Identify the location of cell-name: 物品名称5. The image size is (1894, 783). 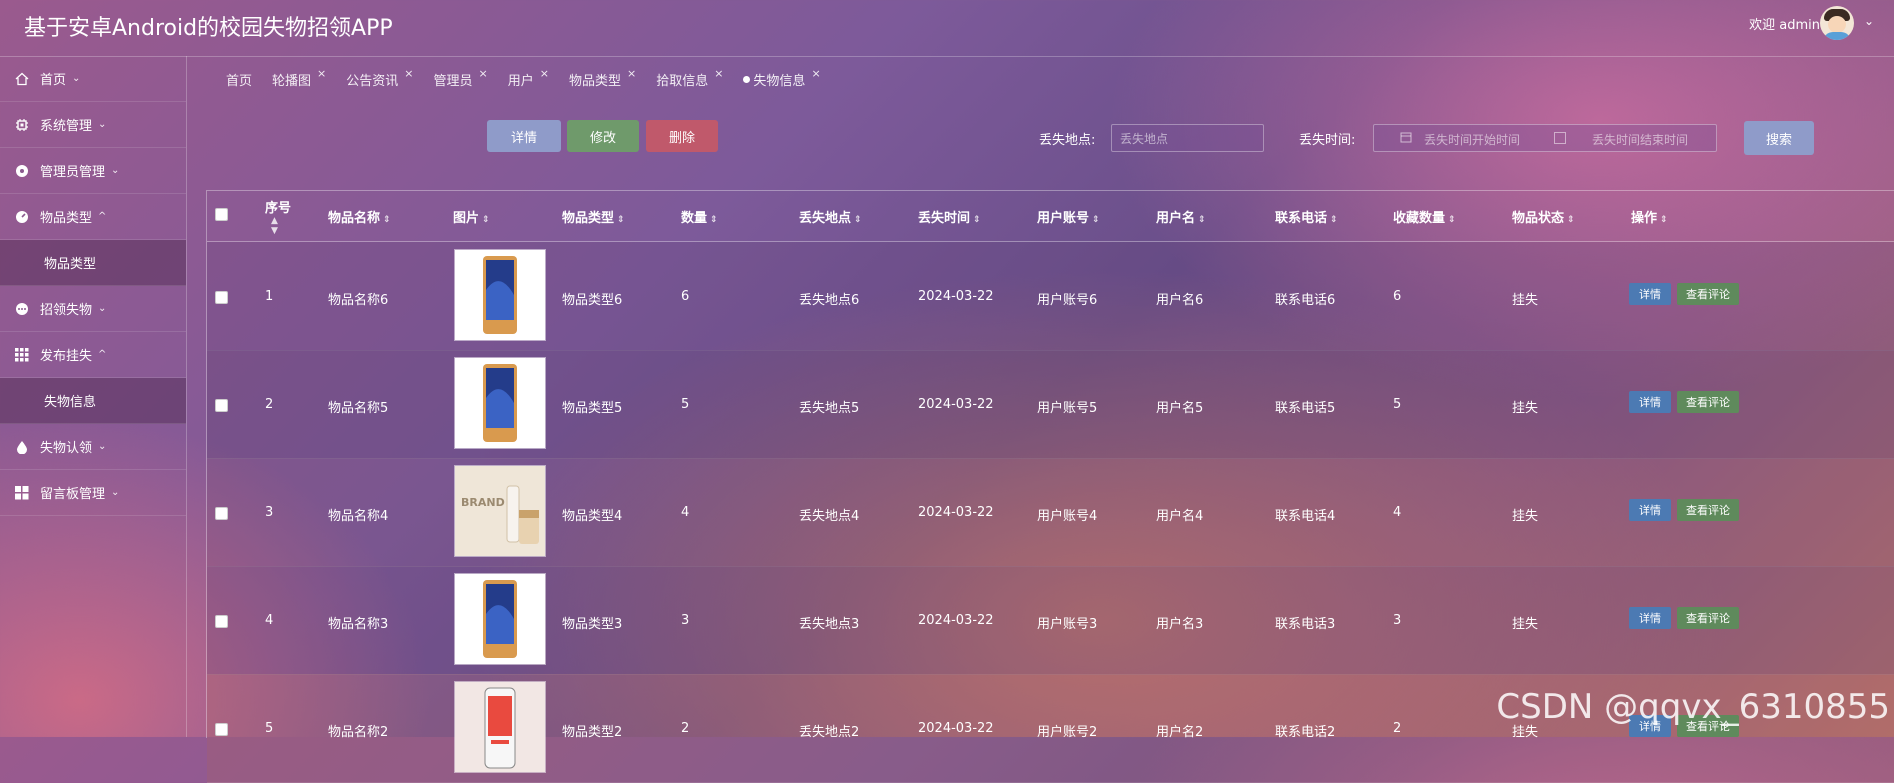
(358, 408).